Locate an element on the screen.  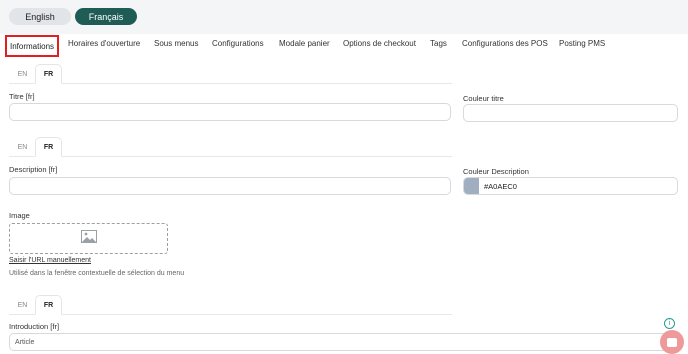
chat-button is located at coordinates (672, 342).